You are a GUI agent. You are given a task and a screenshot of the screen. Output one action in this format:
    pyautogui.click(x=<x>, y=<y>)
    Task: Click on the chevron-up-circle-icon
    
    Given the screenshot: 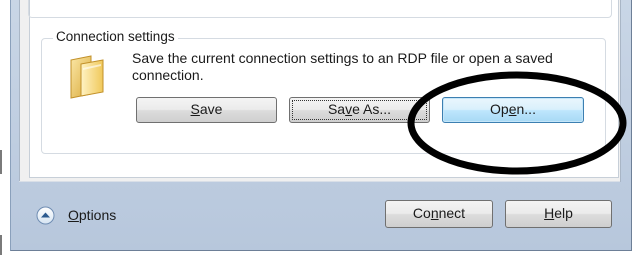 What is the action you would take?
    pyautogui.click(x=45, y=215)
    